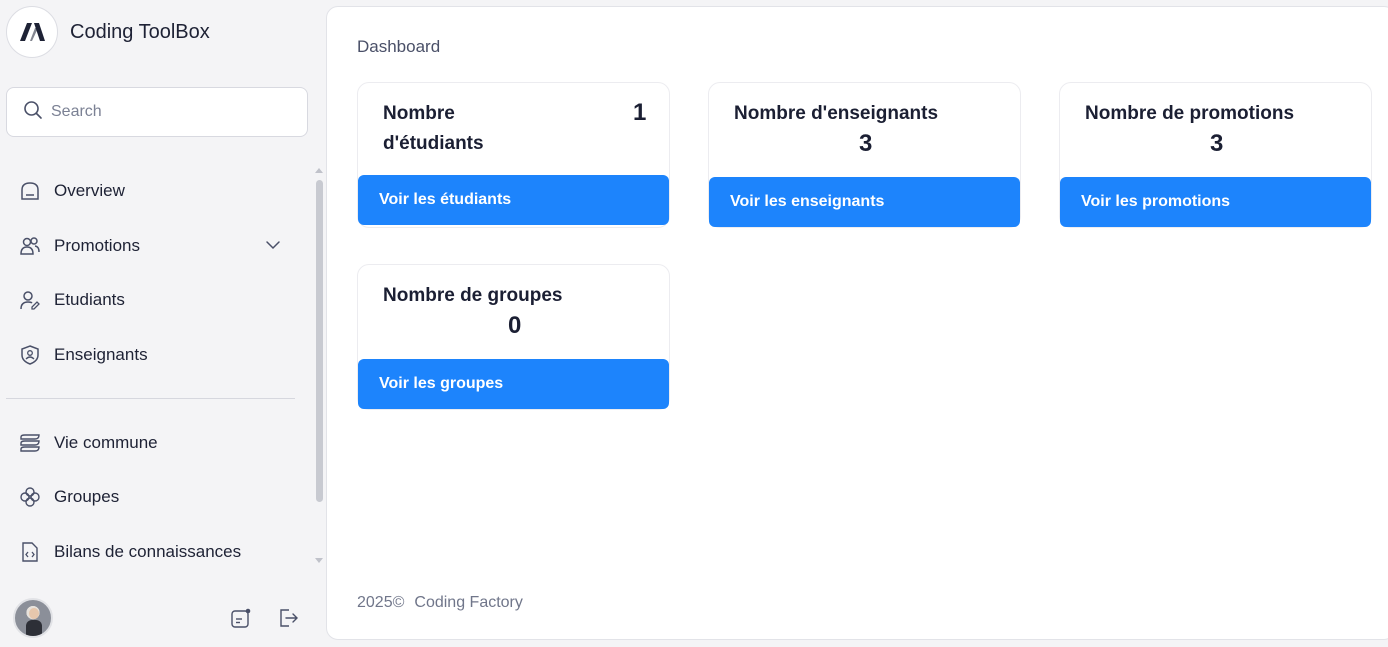 Image resolution: width=1388 pixels, height=647 pixels. What do you see at coordinates (836, 113) in the screenshot?
I see `card-title: Nombre d'enseignants` at bounding box center [836, 113].